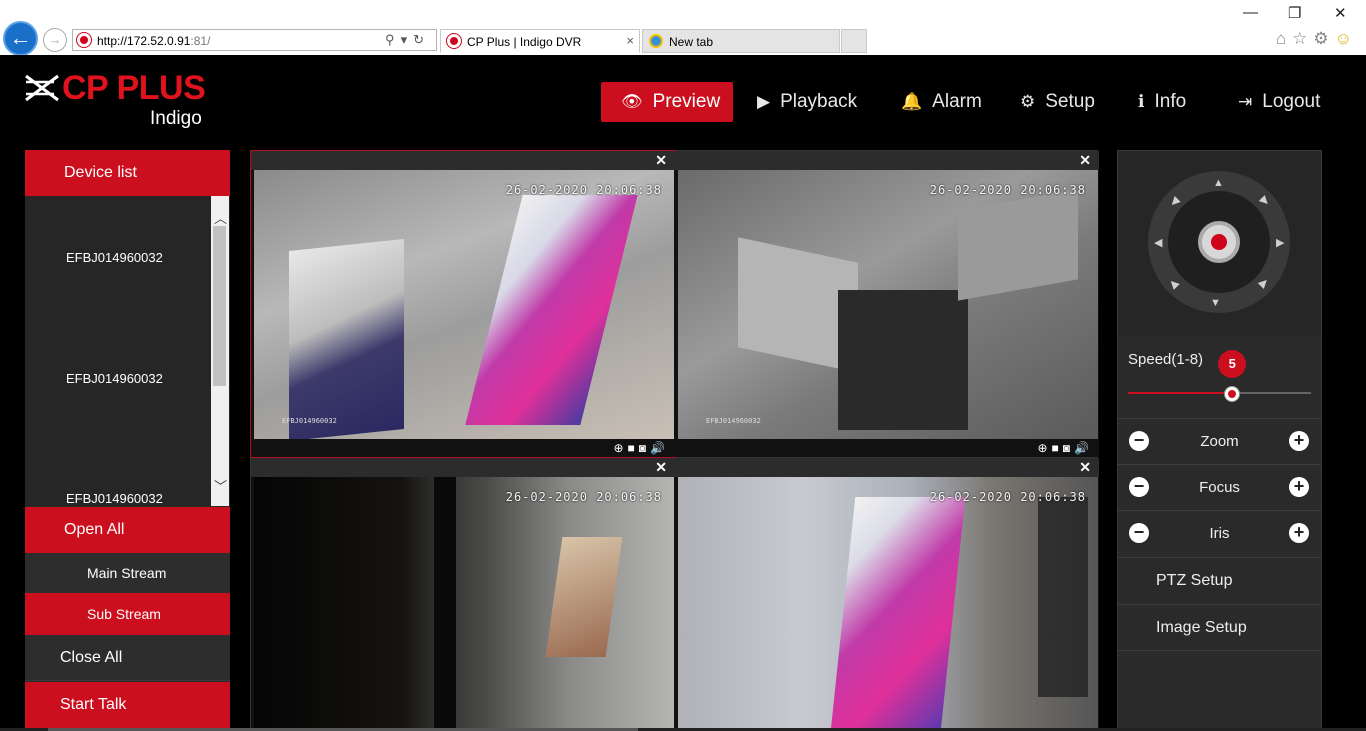  What do you see at coordinates (254, 40) in the screenshot?
I see `address-bar: http://172.52.0.91:81/ ⚲▾↻` at bounding box center [254, 40].